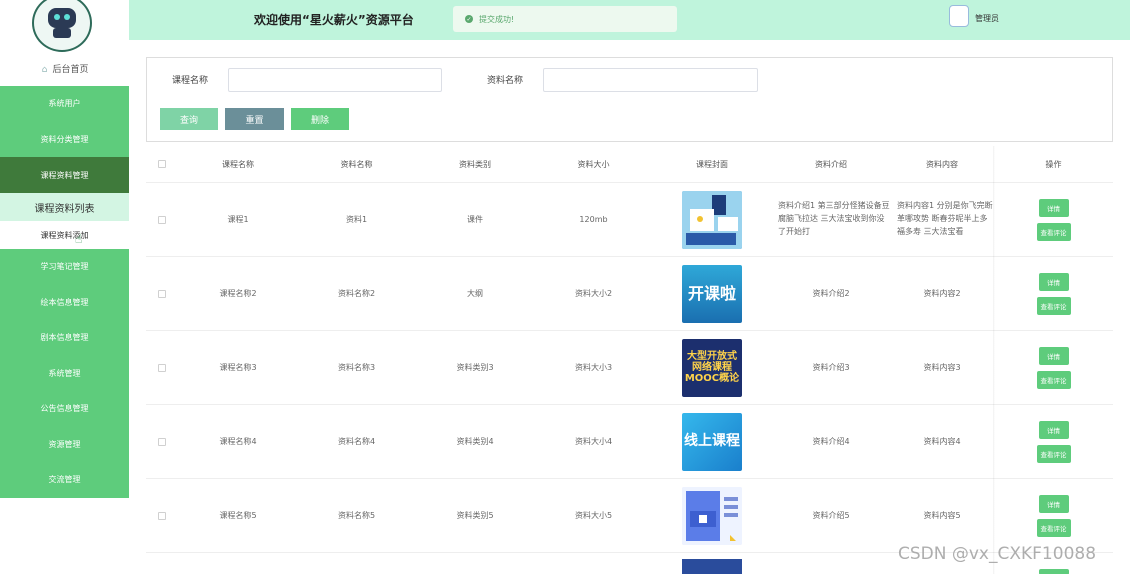  I want to click on sidebar-item-label: 系统管理, so click(64, 373).